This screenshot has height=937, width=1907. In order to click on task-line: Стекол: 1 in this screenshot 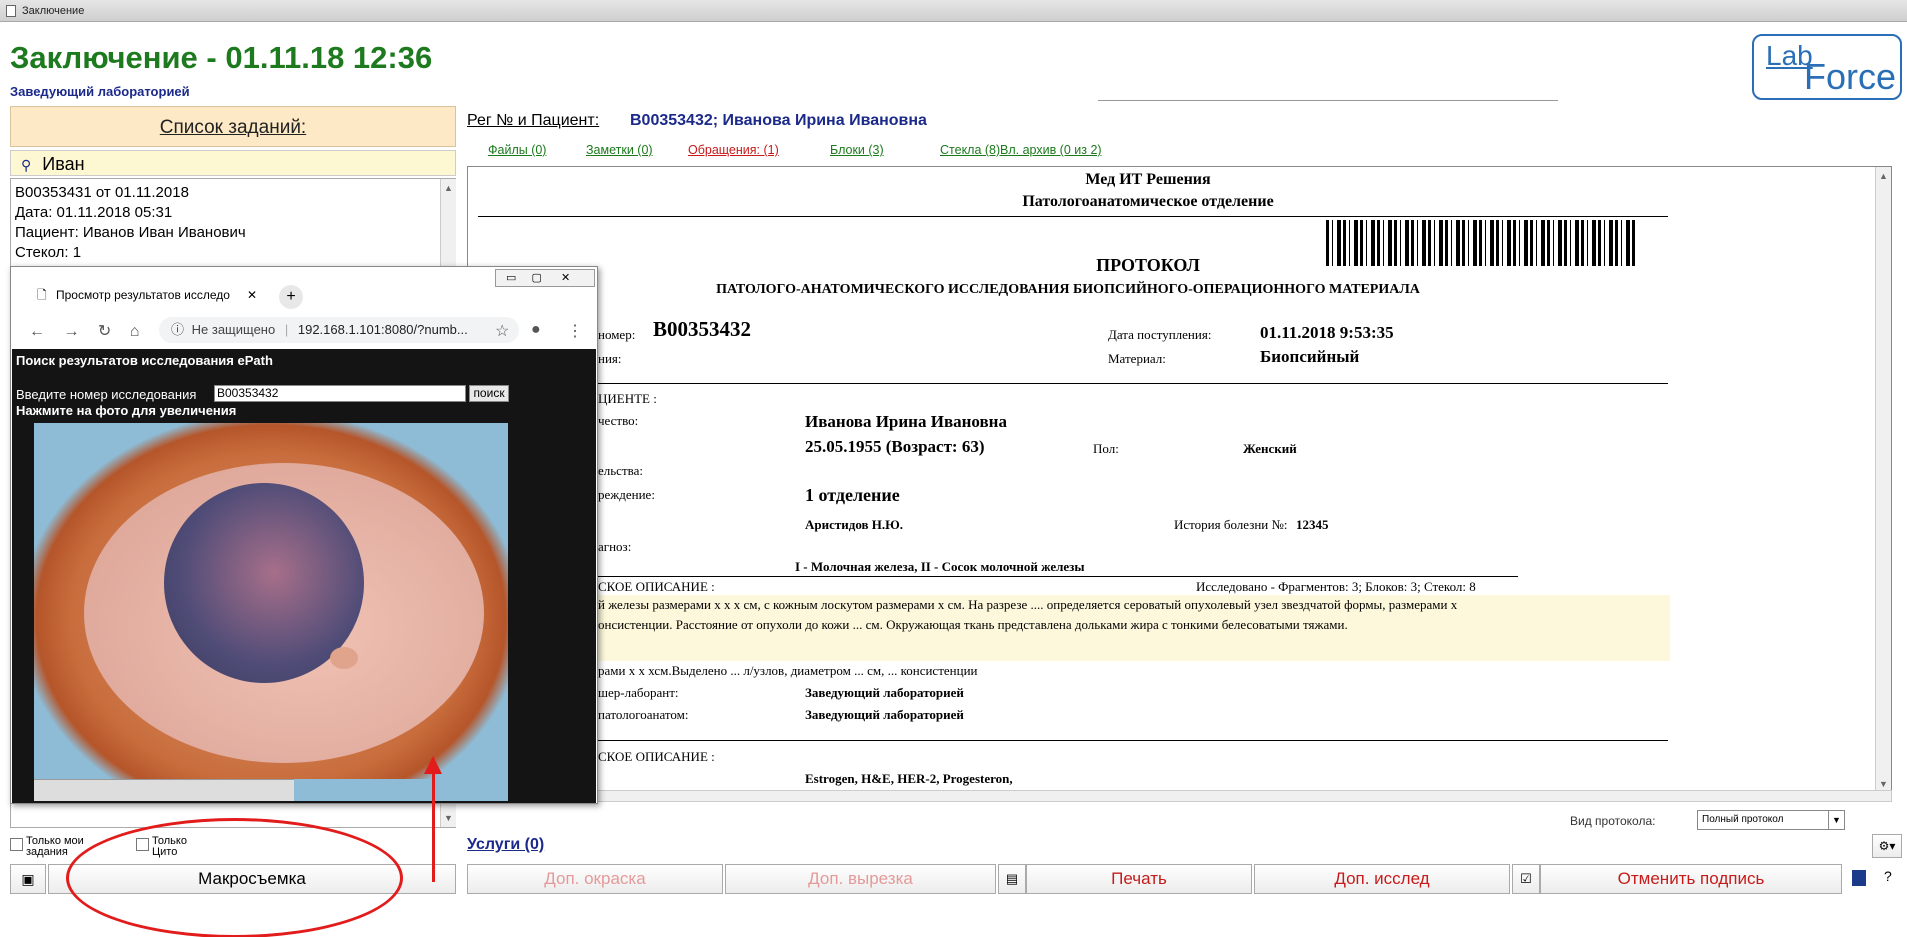, I will do `click(233, 253)`.